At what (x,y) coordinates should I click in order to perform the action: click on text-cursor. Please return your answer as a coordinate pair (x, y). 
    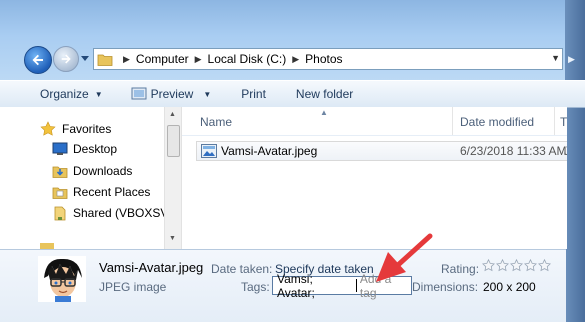
    Looking at the image, I should click on (356, 285).